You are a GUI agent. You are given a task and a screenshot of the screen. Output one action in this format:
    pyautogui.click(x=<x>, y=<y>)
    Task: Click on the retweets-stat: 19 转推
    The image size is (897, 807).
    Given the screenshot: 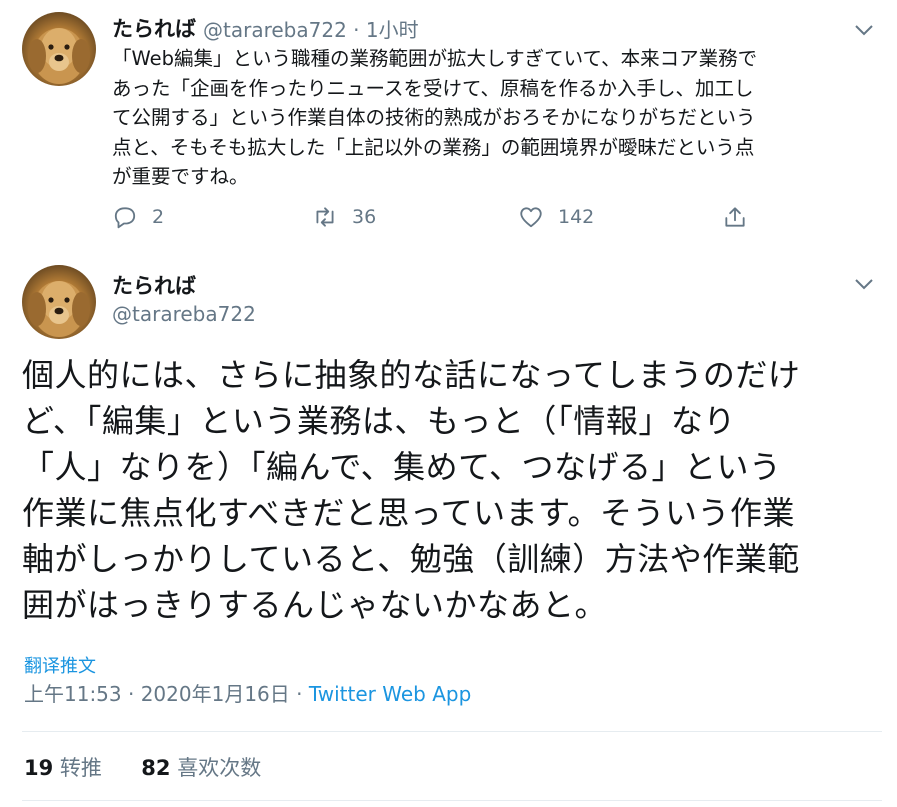 What is the action you would take?
    pyautogui.click(x=63, y=768)
    